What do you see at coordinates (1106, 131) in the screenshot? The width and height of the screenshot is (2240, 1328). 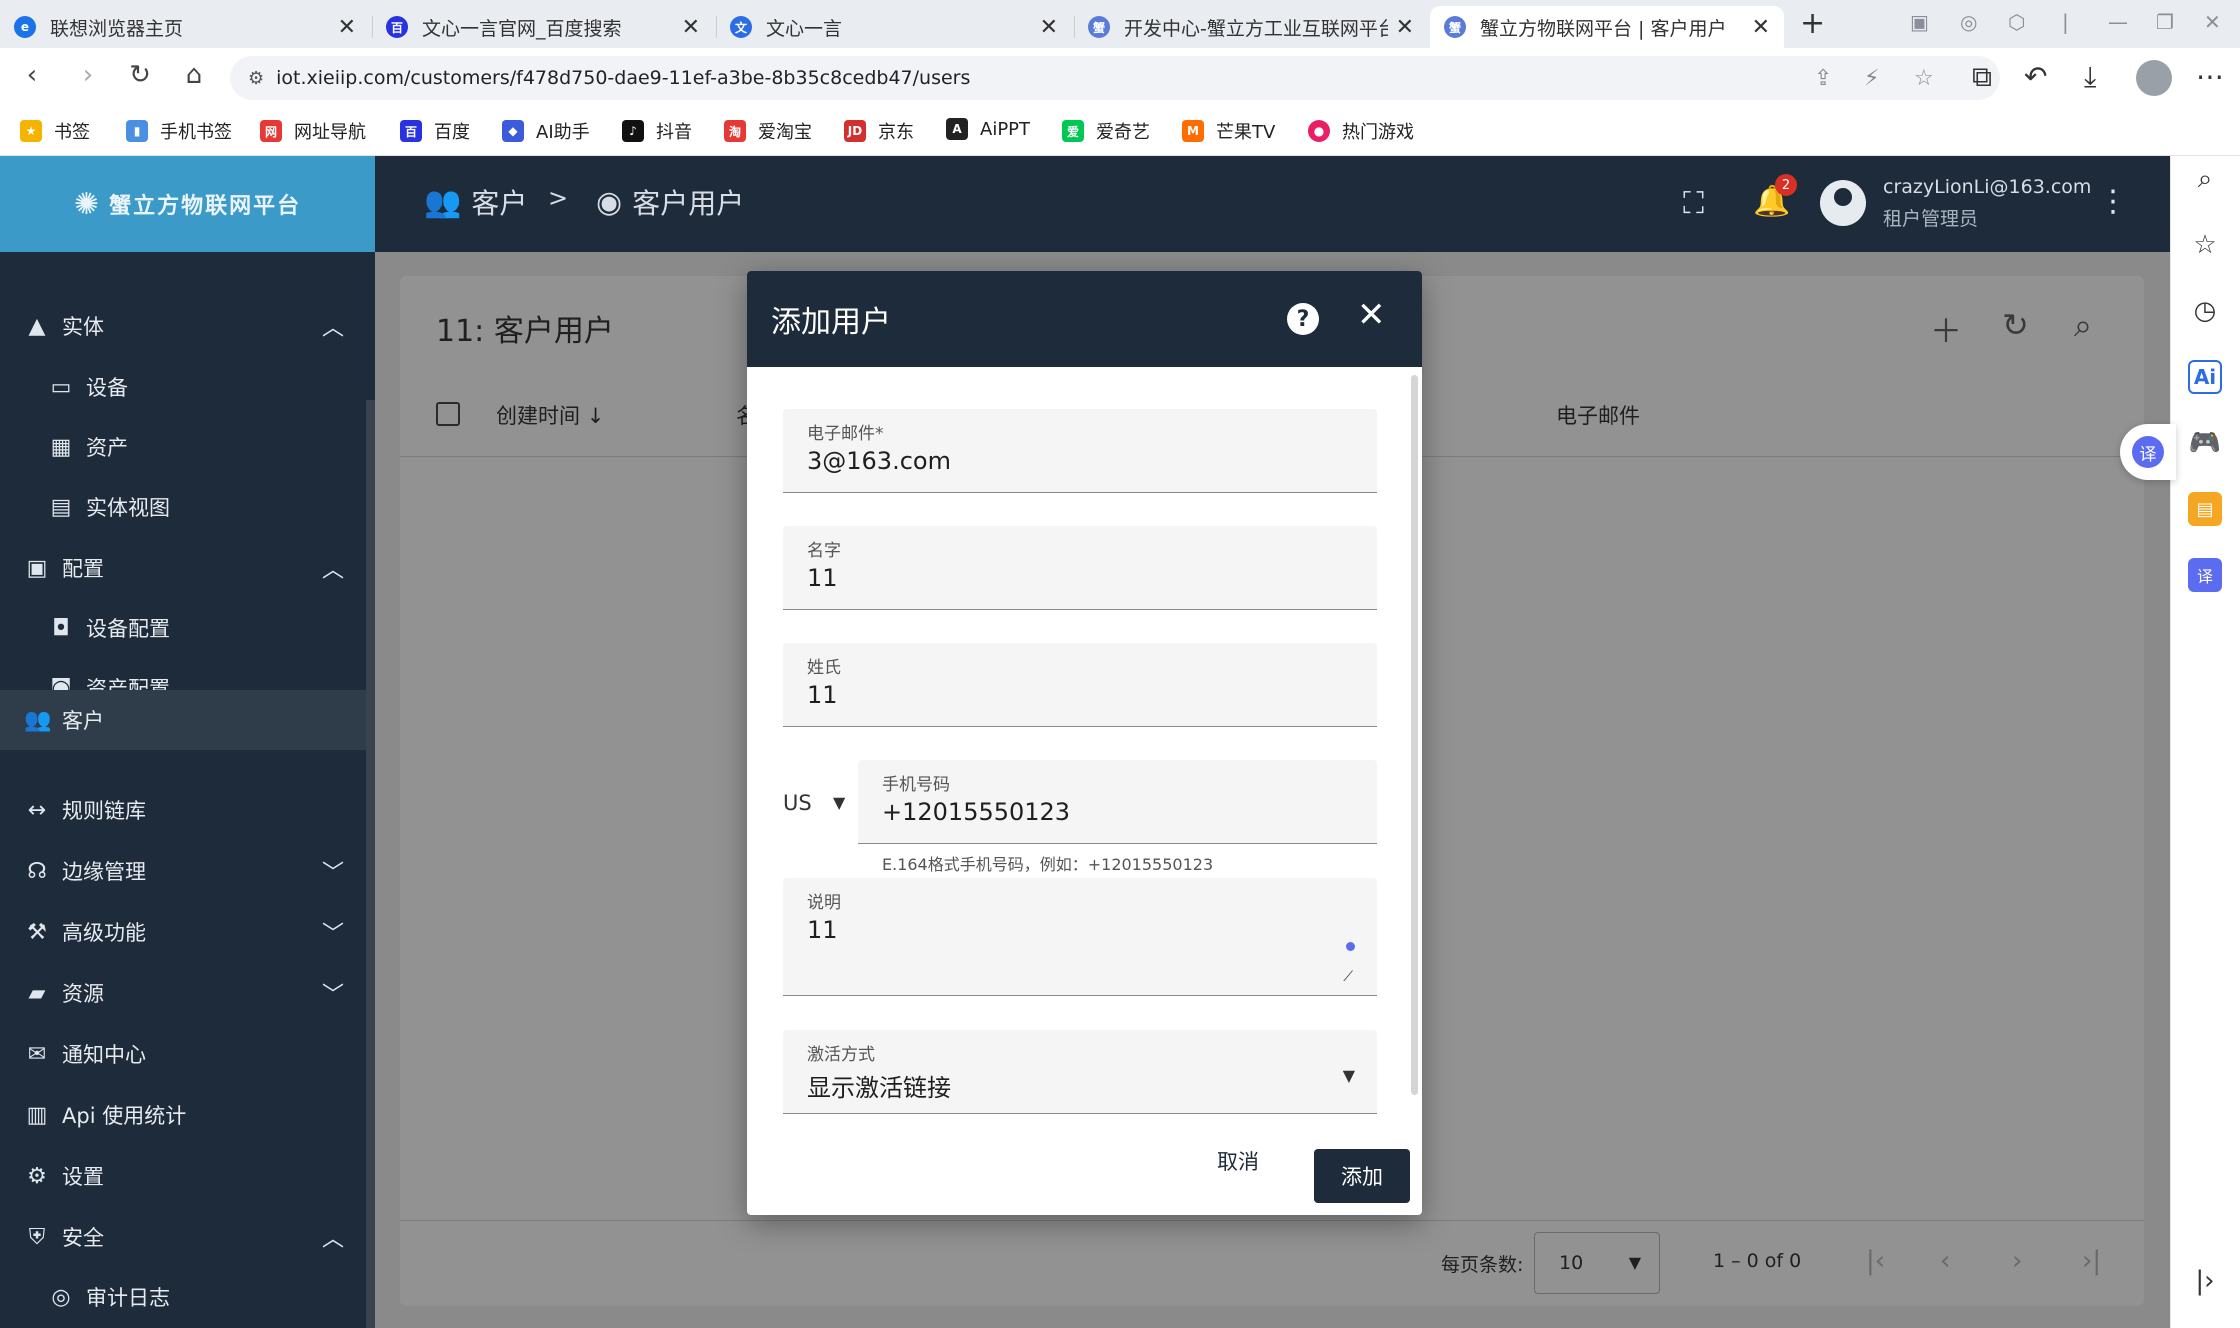 I see `bookmark-item: 爱爱奇艺` at bounding box center [1106, 131].